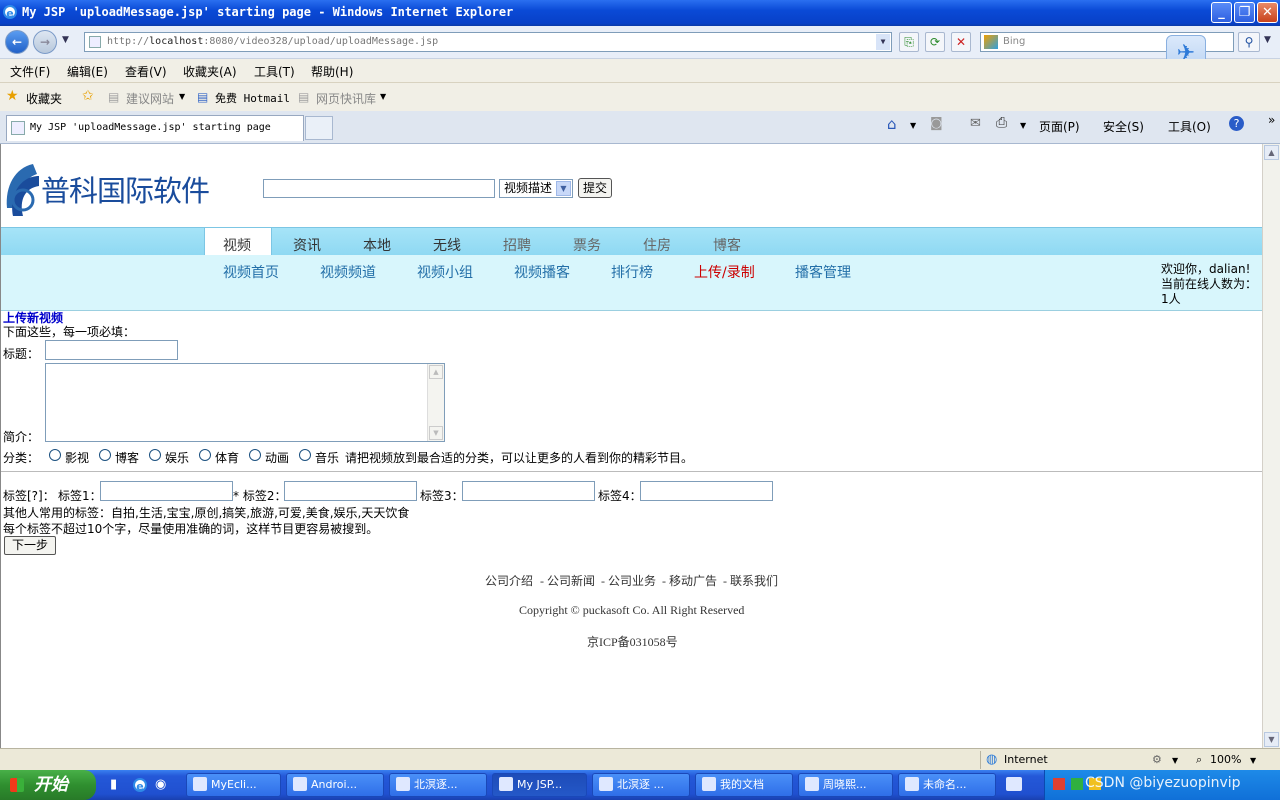 The image size is (1280, 800). Describe the element at coordinates (210, 71) in the screenshot. I see `menu-favorites: 收藏夹(A)` at that location.